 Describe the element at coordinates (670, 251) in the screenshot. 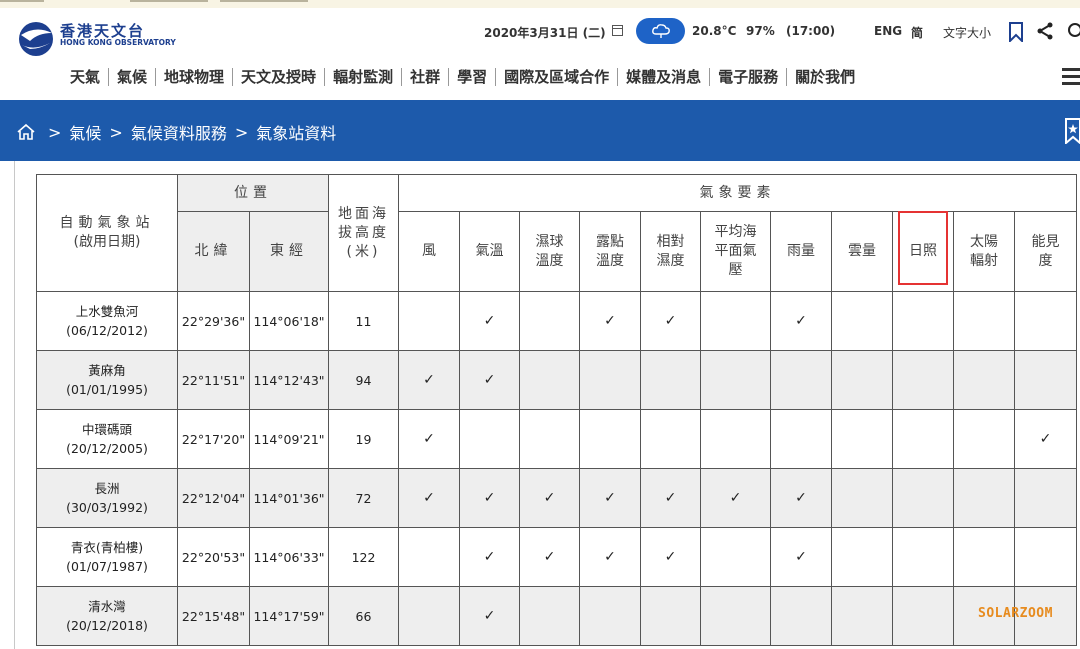

I see `element-column-header: 相對 濕度` at that location.